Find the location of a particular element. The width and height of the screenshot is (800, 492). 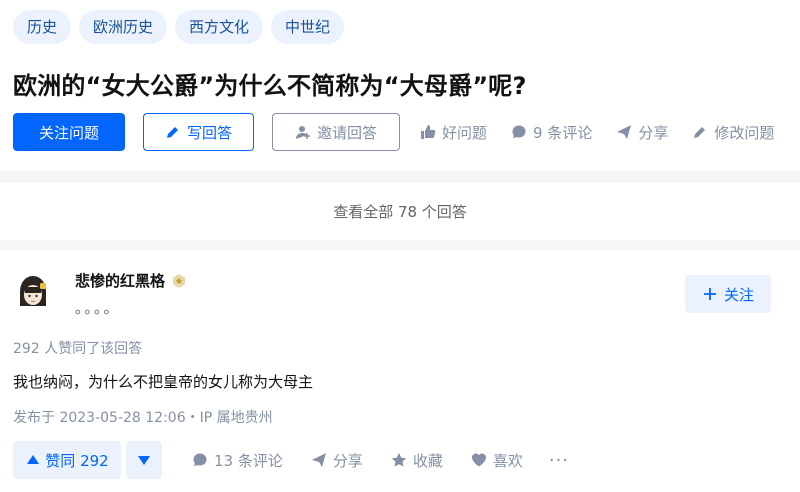

invite-answer-button: 邀请回答 is located at coordinates (336, 132).